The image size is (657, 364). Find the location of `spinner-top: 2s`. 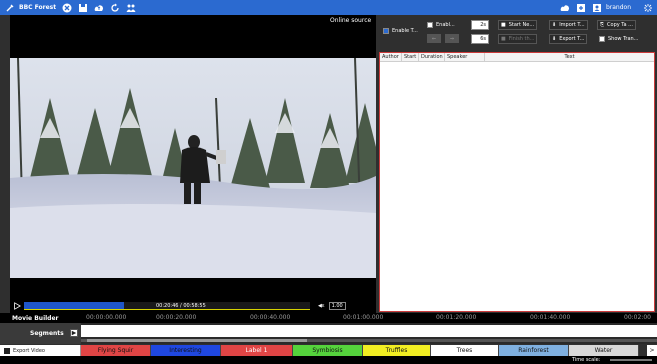

spinner-top: 2s is located at coordinates (480, 25).